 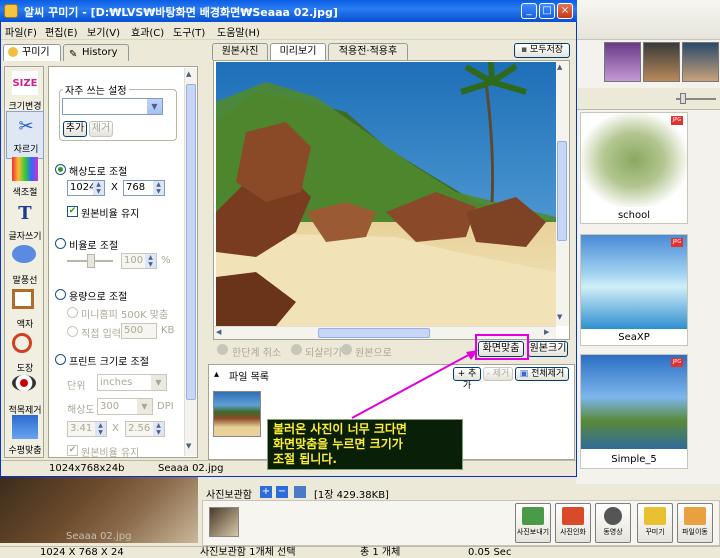 I want to click on annotation-text: 불러온 사진이 너무 크다면 화면맞춤을 누르면 크기가 조절 됩니다., so click(x=340, y=444).